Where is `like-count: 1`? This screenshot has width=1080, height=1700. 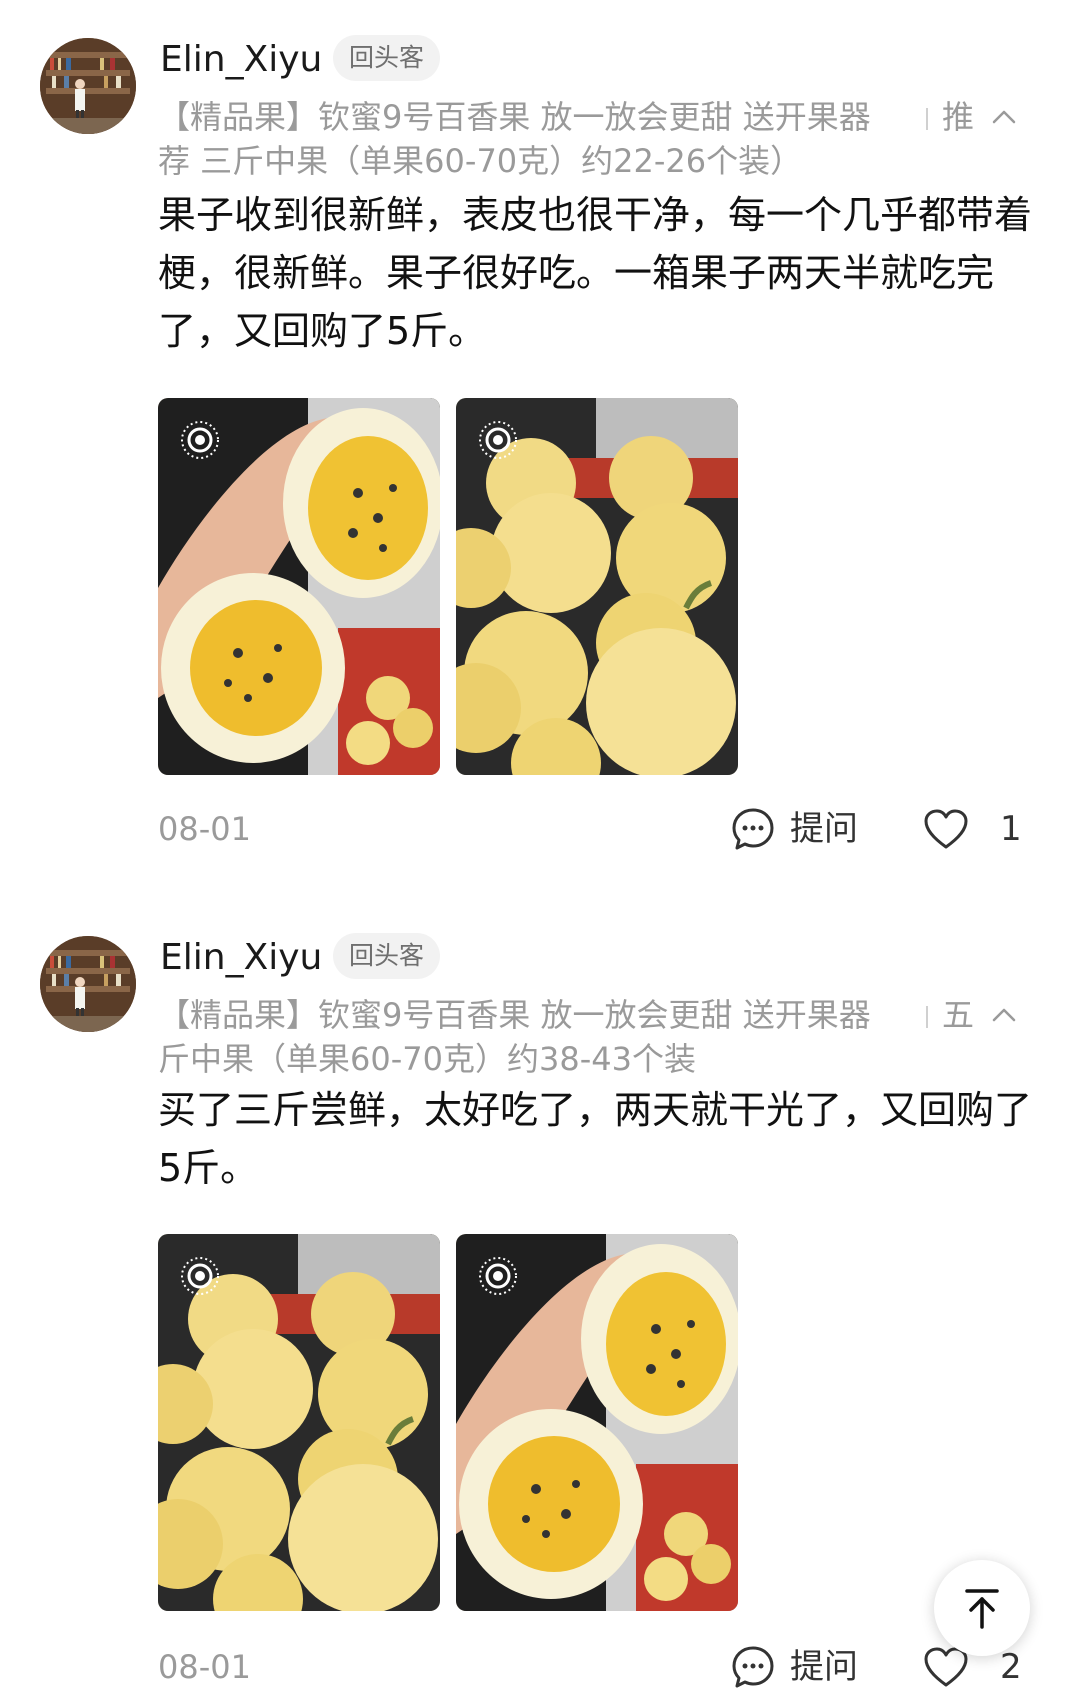 like-count: 1 is located at coordinates (1011, 829).